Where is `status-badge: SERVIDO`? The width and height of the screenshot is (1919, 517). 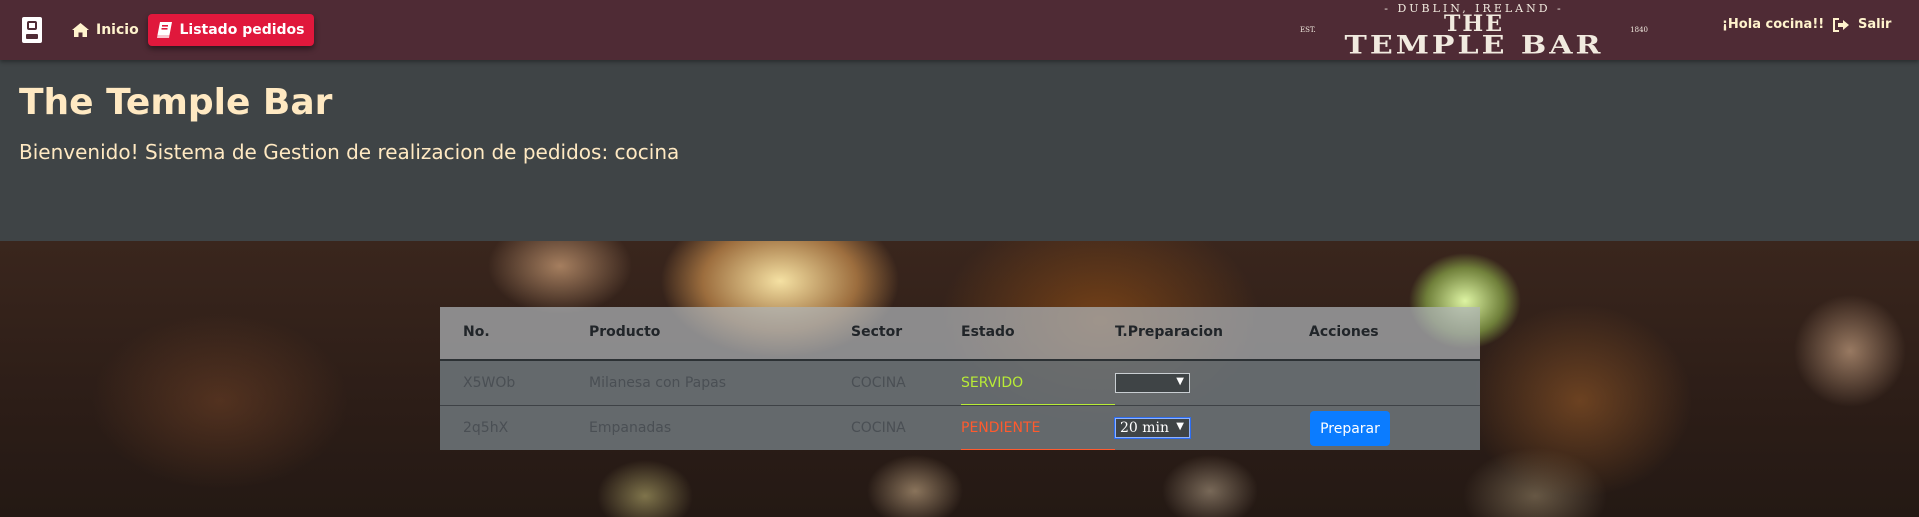 status-badge: SERVIDO is located at coordinates (992, 383).